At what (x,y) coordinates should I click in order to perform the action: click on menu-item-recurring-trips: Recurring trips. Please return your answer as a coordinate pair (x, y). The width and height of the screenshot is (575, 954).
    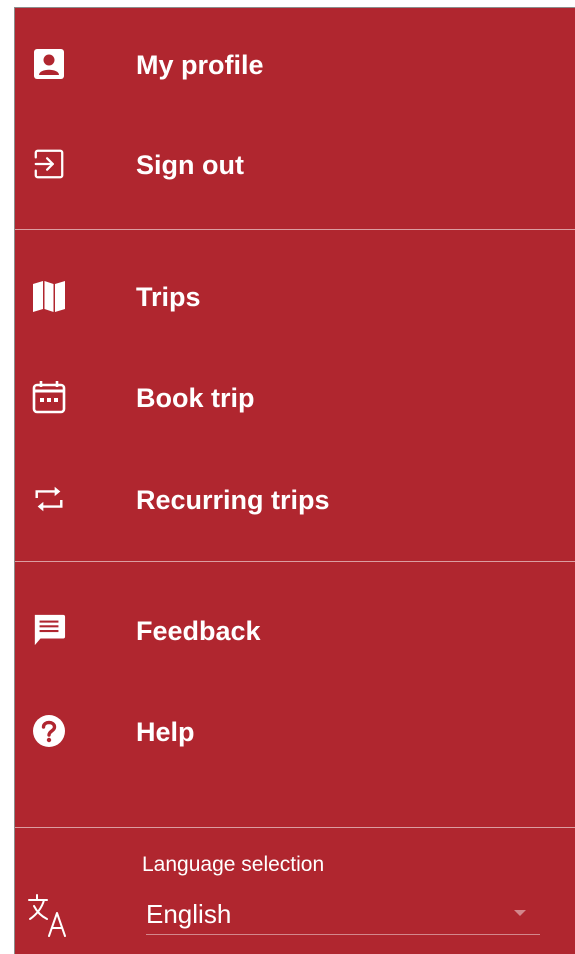
    Looking at the image, I should click on (295, 499).